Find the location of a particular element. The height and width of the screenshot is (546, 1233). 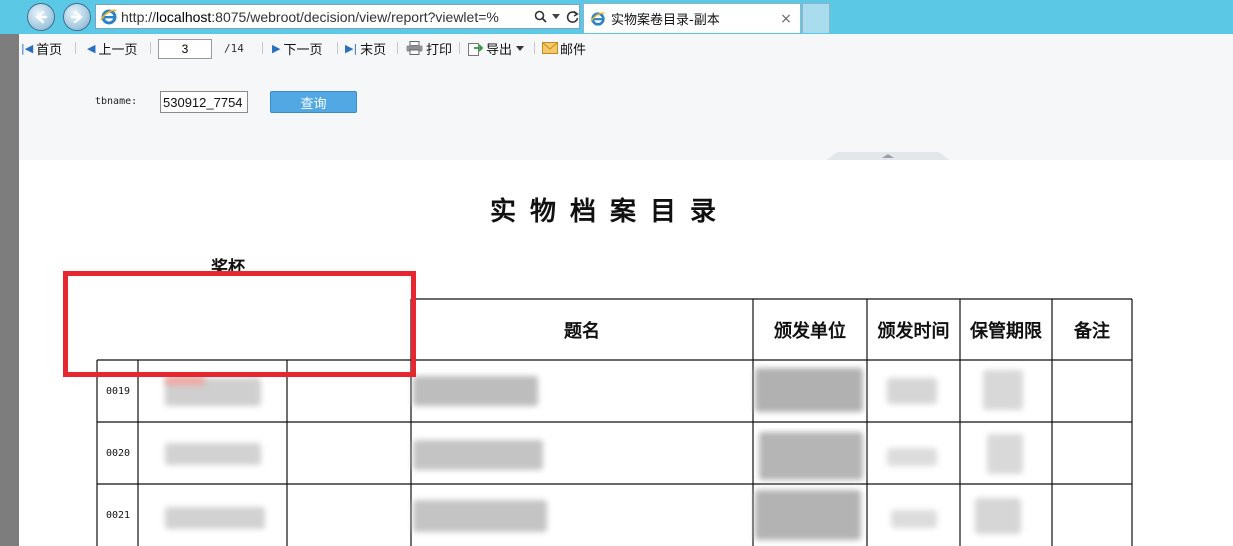

row-number: 0021 is located at coordinates (118, 515).